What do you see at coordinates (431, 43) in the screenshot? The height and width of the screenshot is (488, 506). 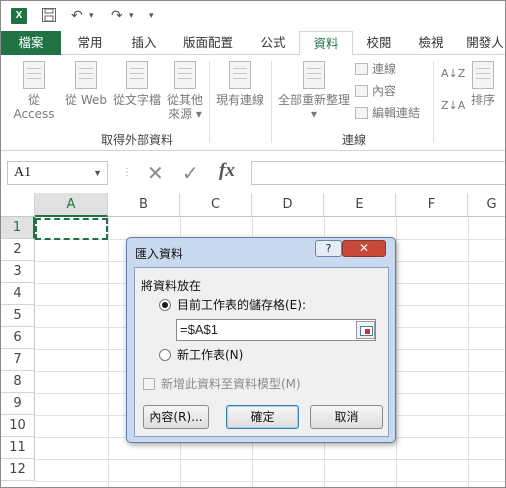 I see `tab-view: 檢視` at bounding box center [431, 43].